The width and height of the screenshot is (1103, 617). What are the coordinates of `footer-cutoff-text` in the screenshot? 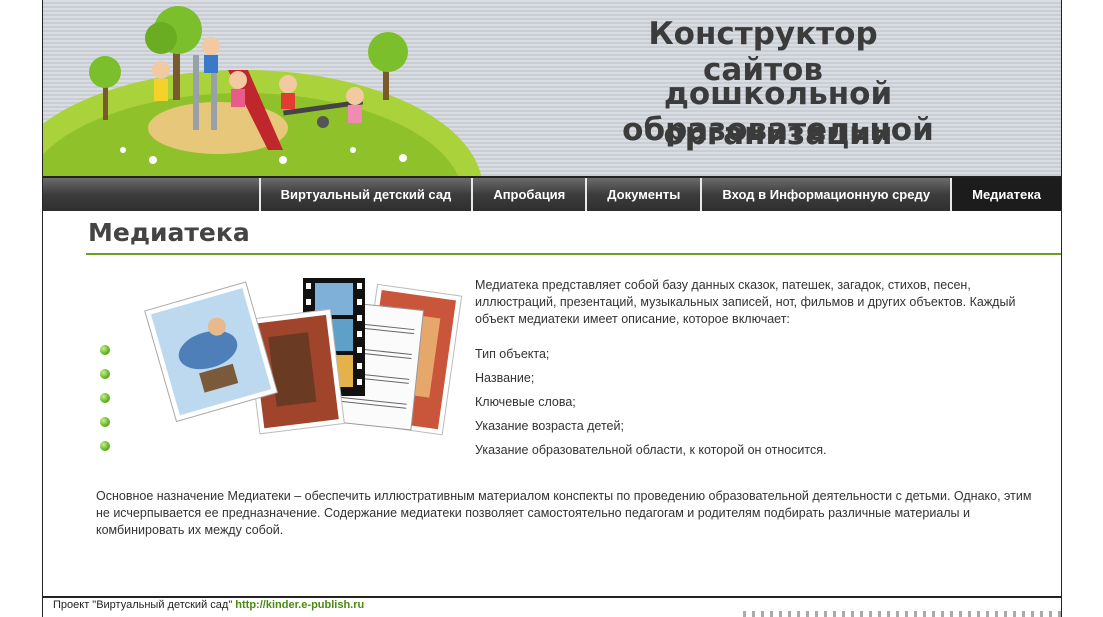 It's located at (902, 614).